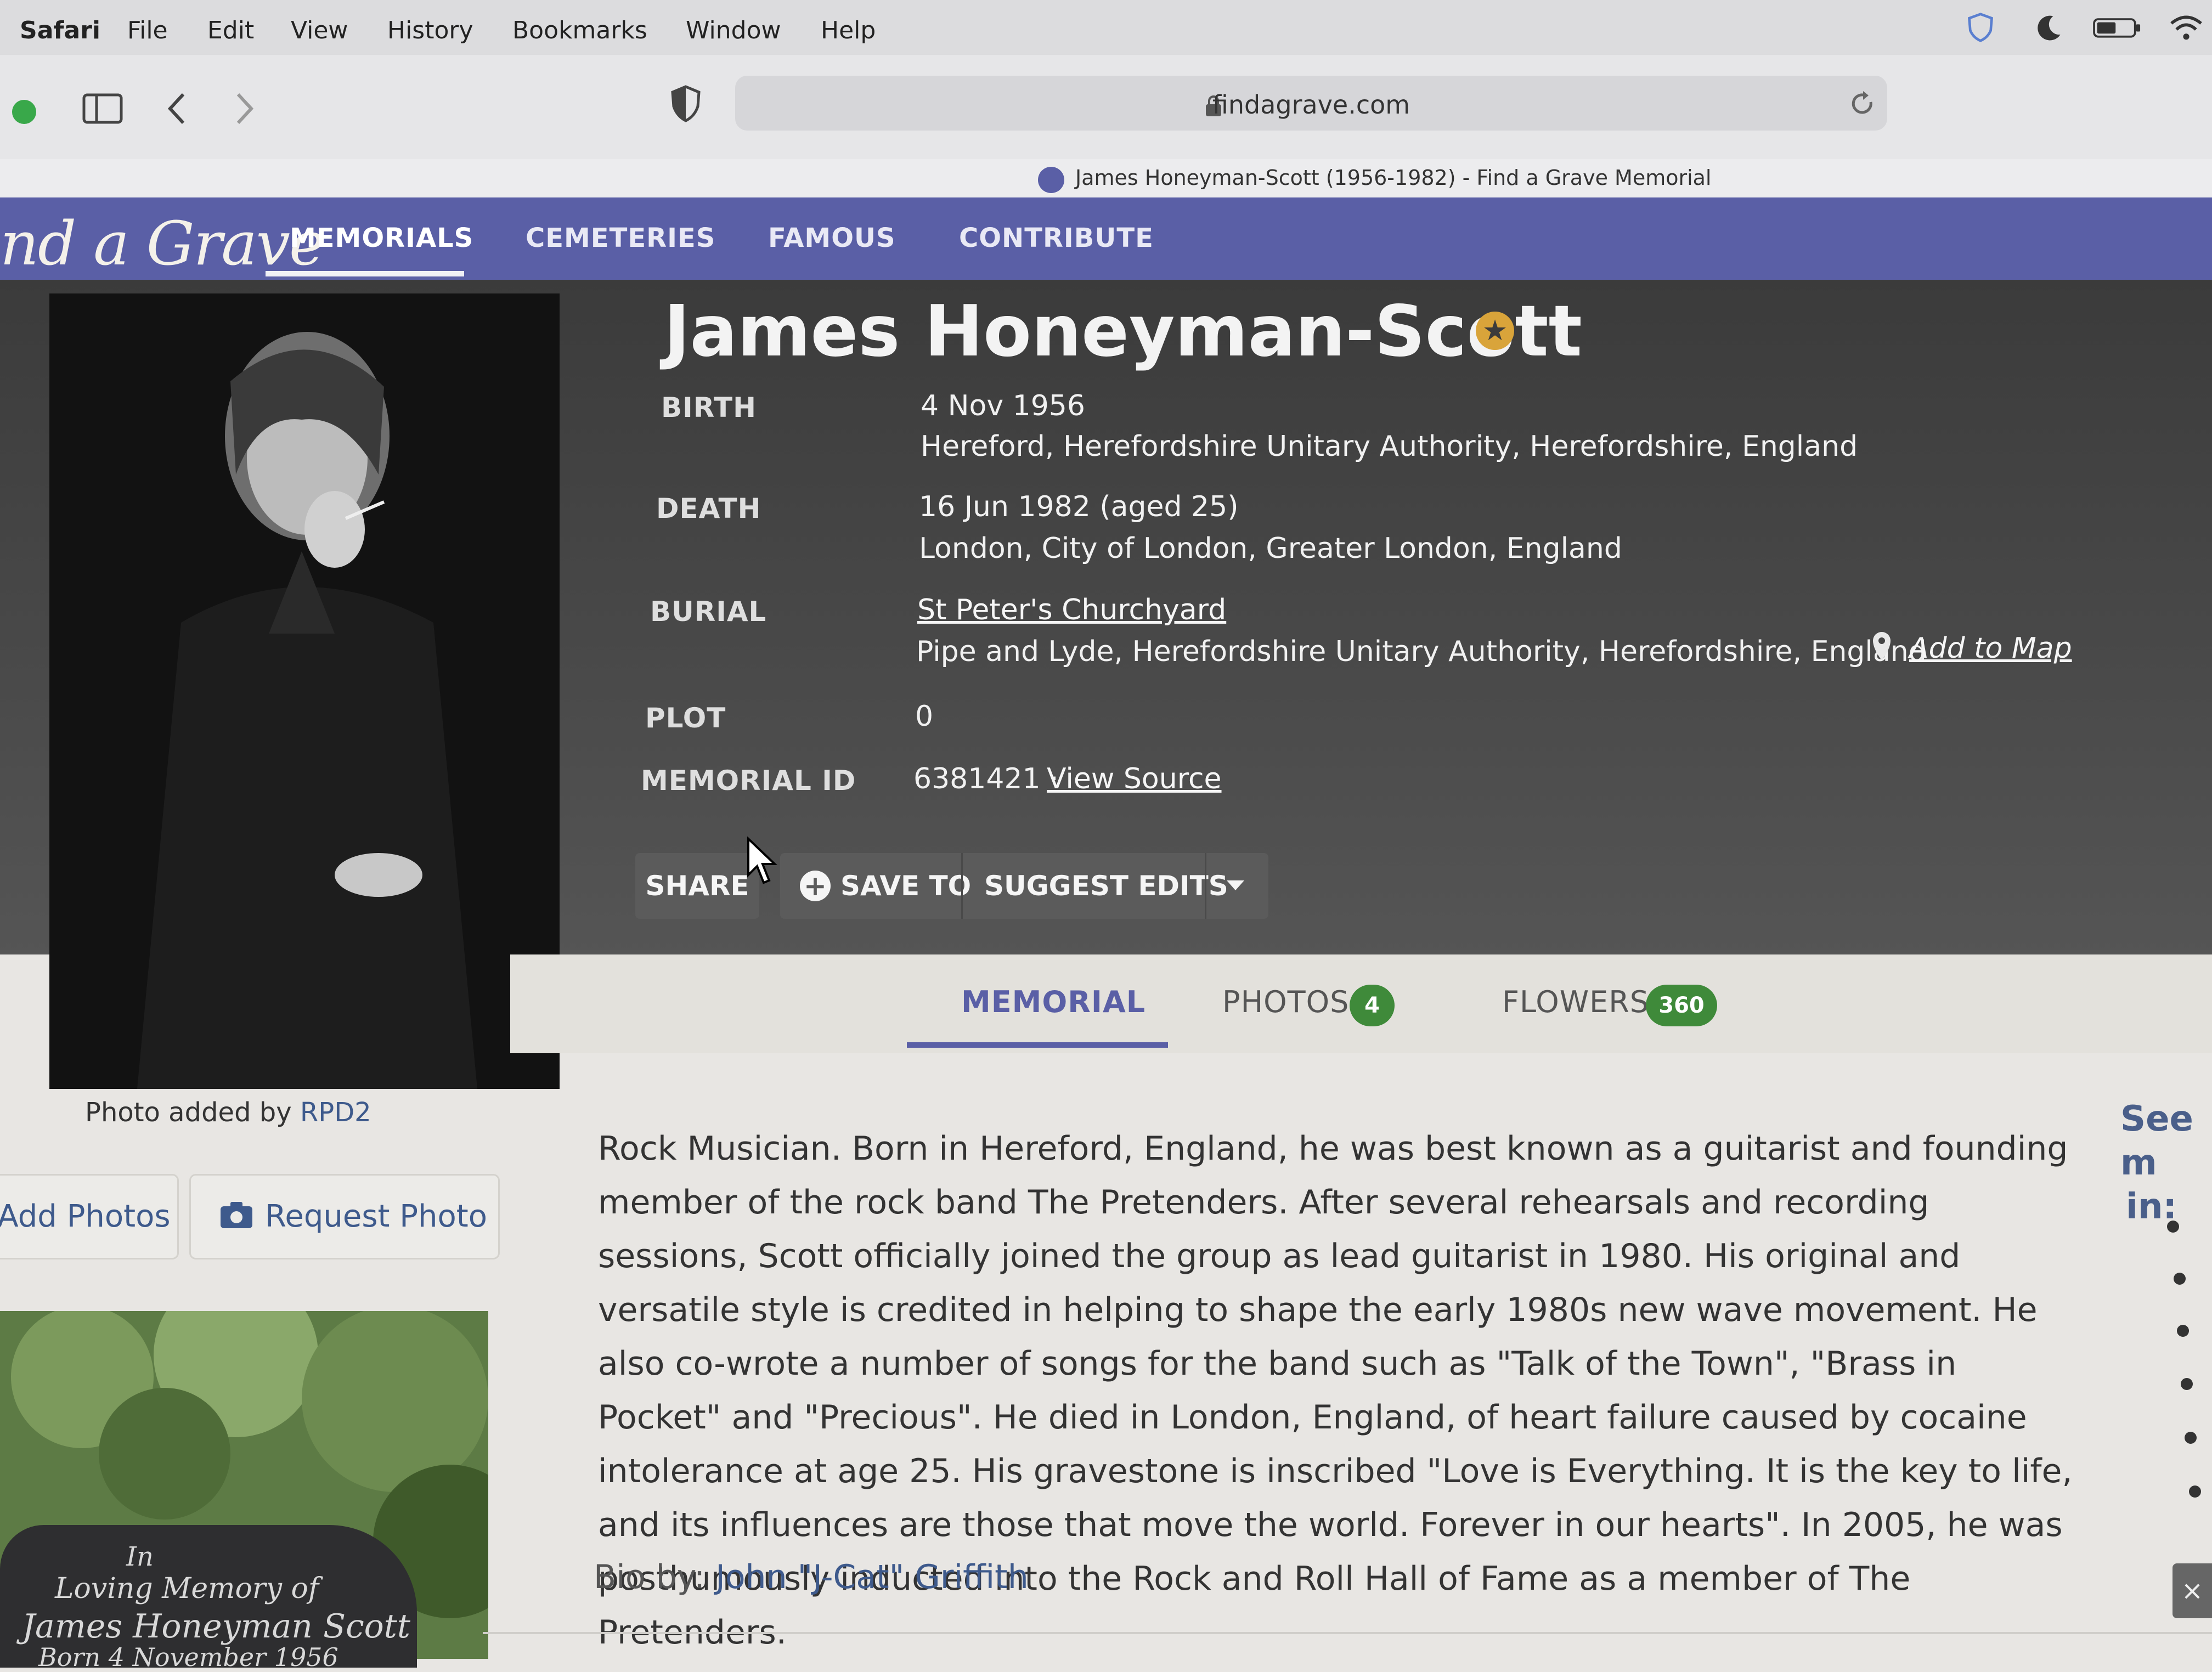 This screenshot has width=2212, height=1672. Describe the element at coordinates (1003, 405) in the screenshot. I see `birth-date: 4 Nov 1956` at that location.